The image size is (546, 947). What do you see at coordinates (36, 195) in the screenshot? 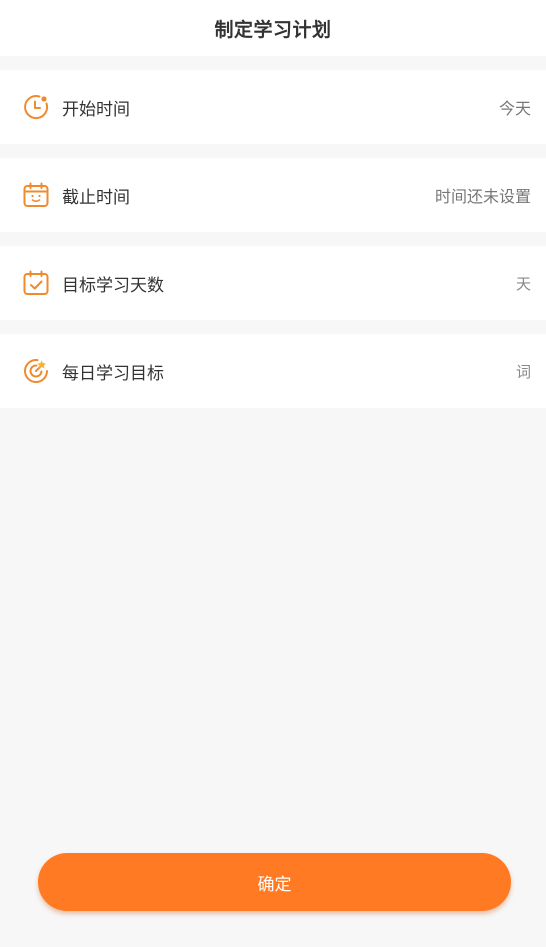
I see `calendar-icon` at bounding box center [36, 195].